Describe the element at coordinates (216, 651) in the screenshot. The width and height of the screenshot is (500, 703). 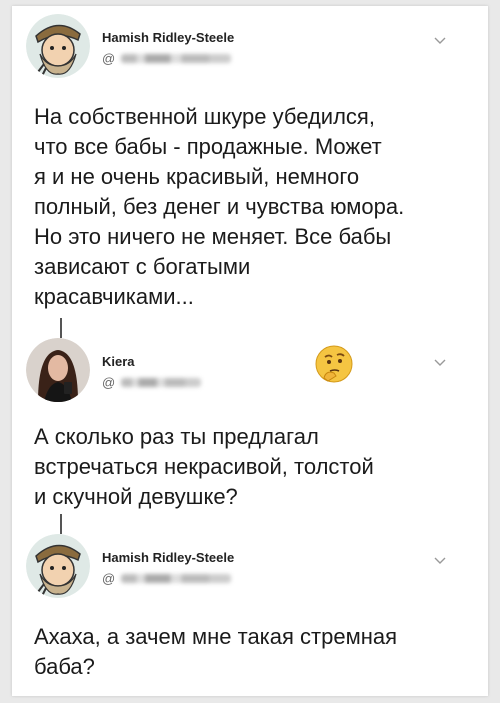
I see `tweet-text: Ахаха, а зачем мне такая стремная баба?` at that location.